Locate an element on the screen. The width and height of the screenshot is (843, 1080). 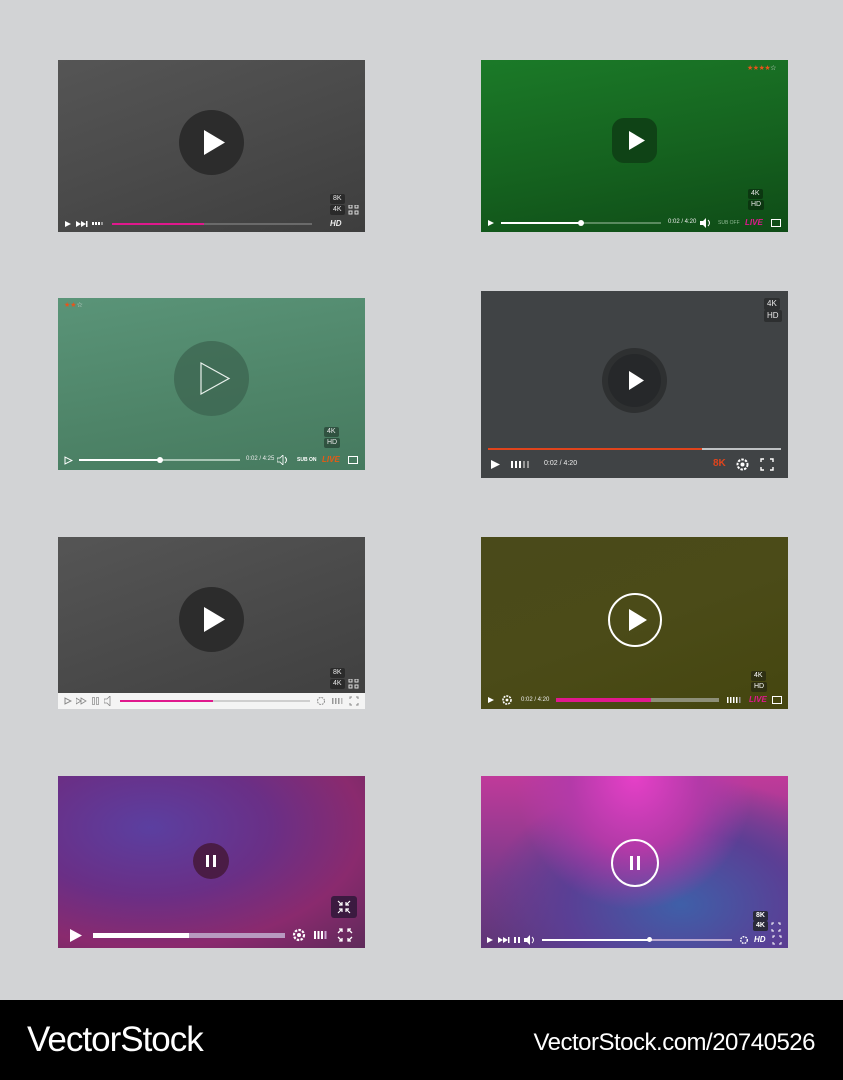
control-bar: 0:02 / 4:25 SUB ON LIVE is located at coordinates (211, 461).